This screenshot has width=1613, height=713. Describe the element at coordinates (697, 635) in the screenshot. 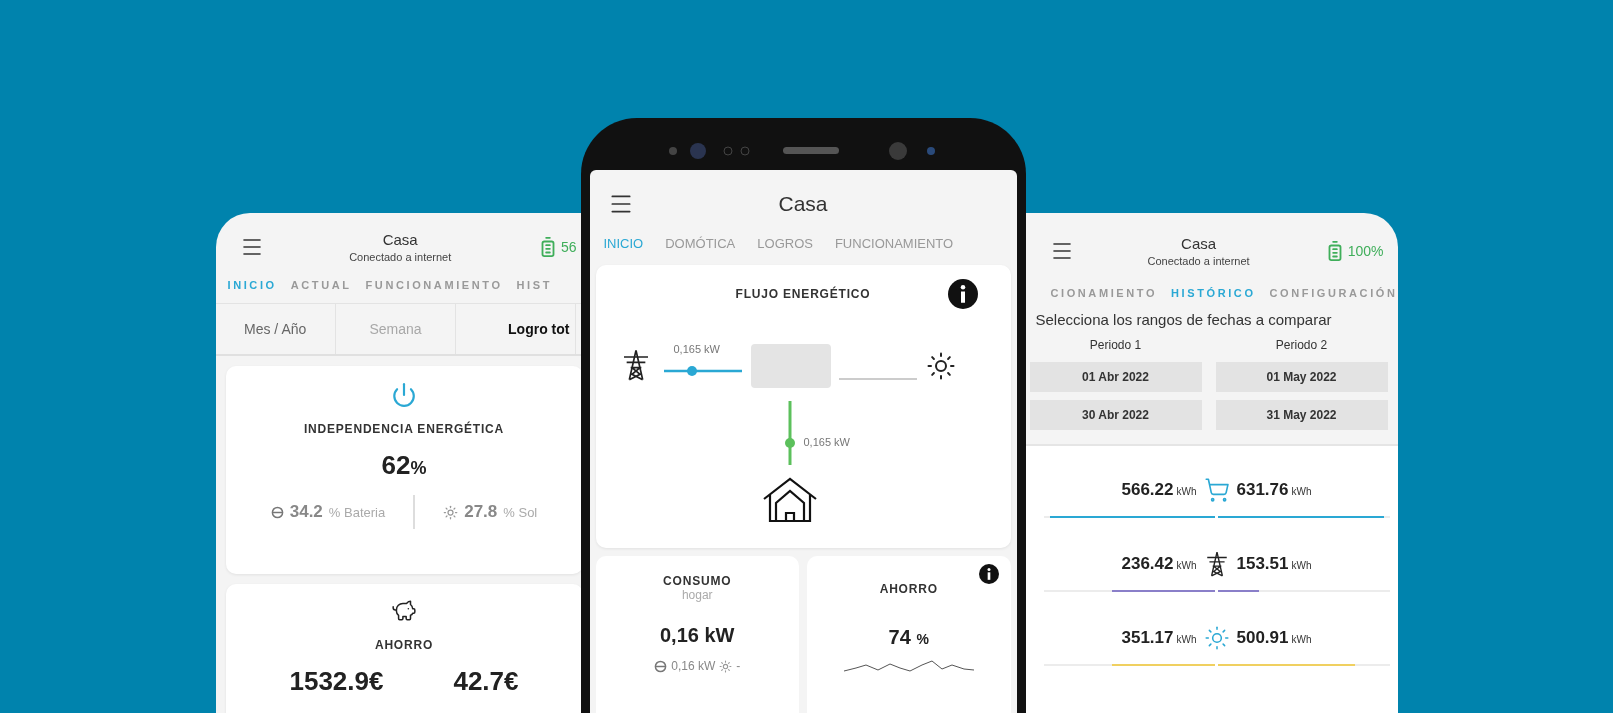

I see `consumption-value: 0,16 kW` at that location.